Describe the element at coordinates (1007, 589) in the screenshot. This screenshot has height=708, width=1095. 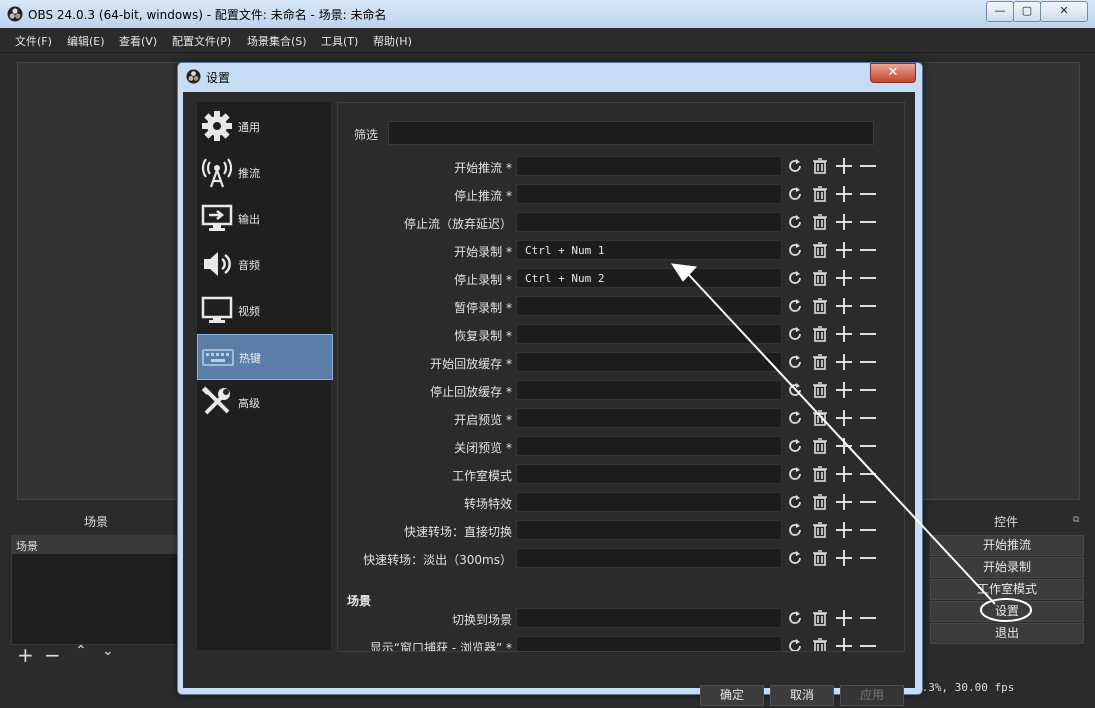
I see `studio-mode-button: 工作室模式` at that location.